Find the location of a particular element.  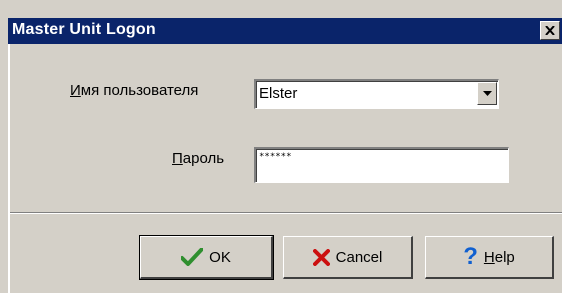

ok-button: OK is located at coordinates (206, 257).